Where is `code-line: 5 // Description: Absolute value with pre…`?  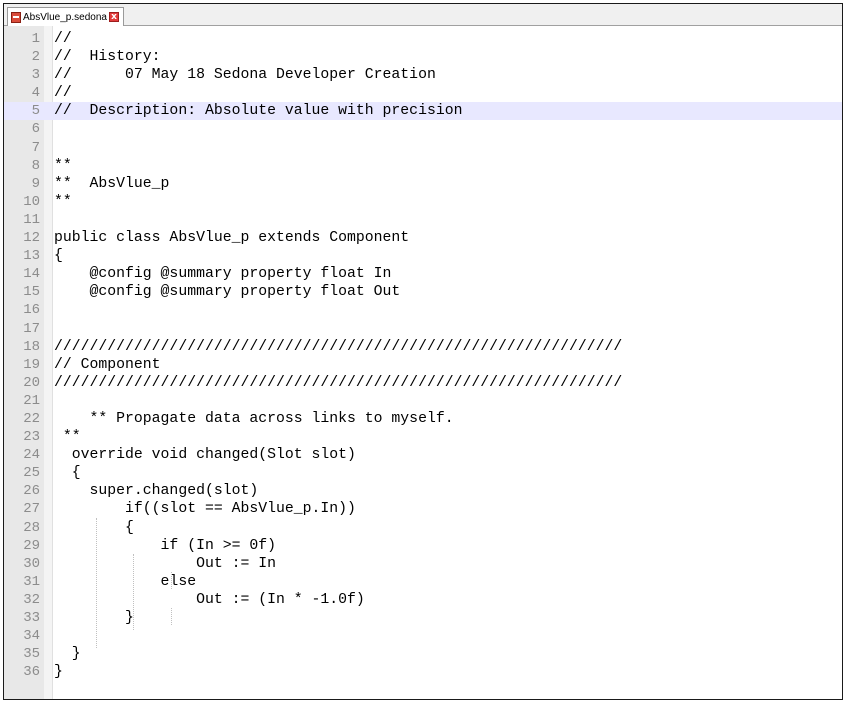 code-line: 5 // Description: Absolute value with pre… is located at coordinates (423, 111).